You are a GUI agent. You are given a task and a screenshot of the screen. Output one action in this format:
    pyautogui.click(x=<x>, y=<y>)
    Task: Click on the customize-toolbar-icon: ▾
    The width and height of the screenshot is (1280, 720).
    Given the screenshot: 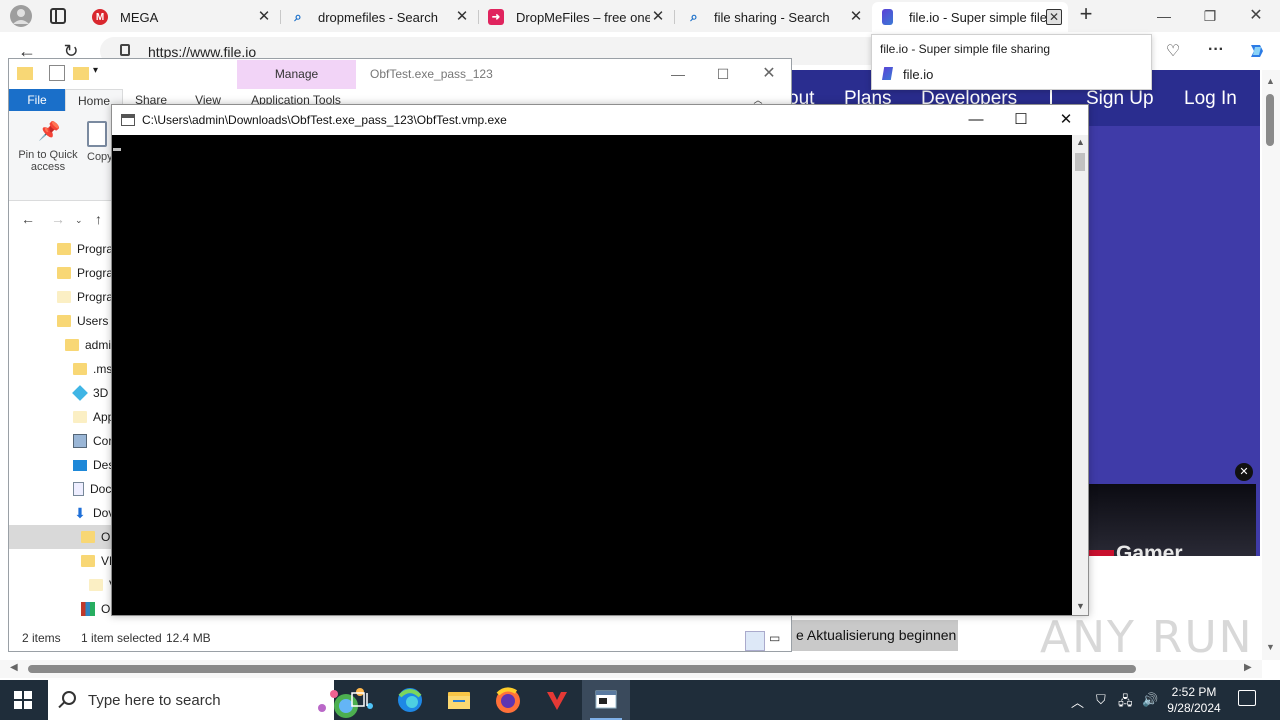 What is the action you would take?
    pyautogui.click(x=101, y=73)
    